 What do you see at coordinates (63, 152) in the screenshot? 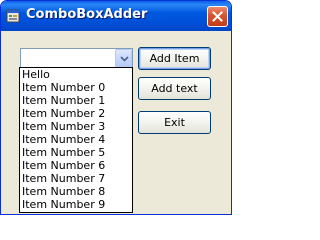
I see `list-item: Item Number 5` at bounding box center [63, 152].